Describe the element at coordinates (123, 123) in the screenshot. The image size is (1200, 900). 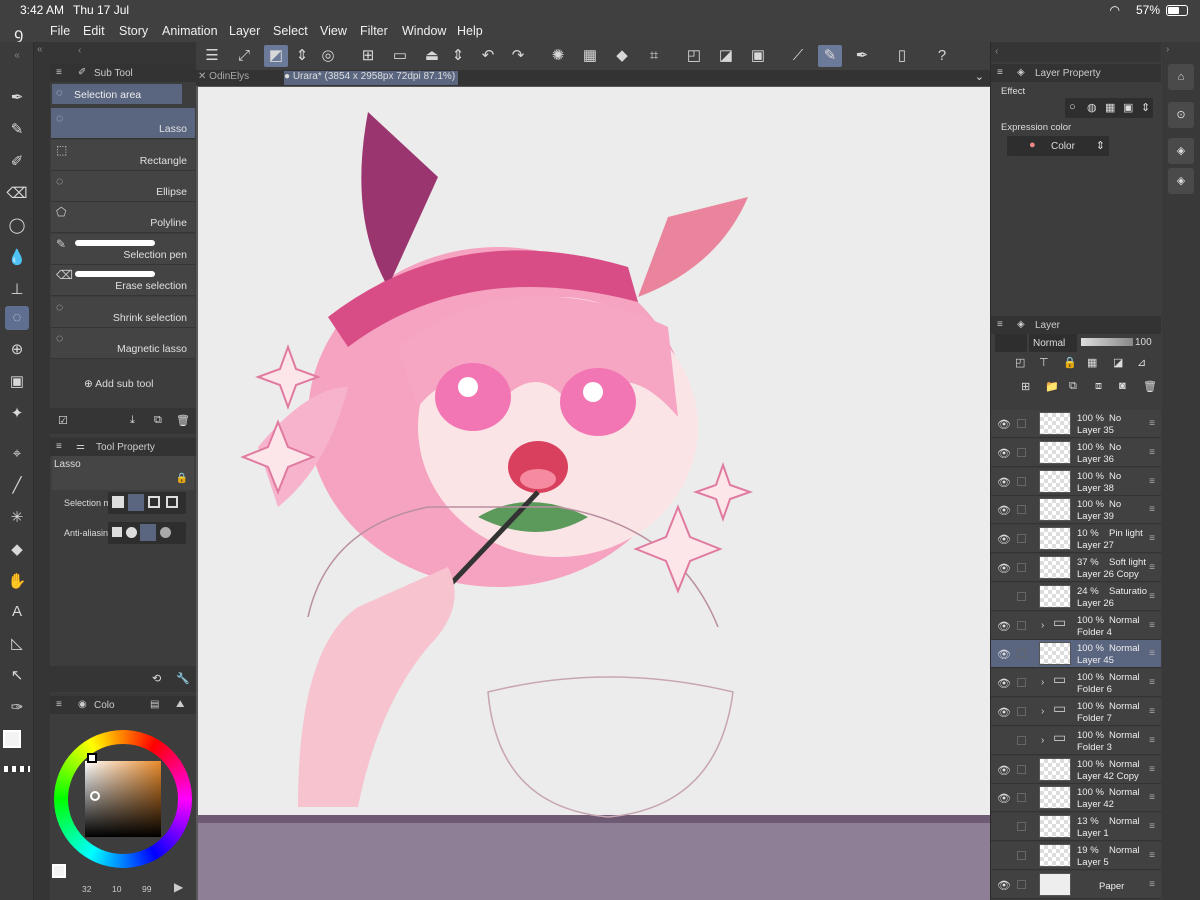
I see `subtool-lasso: ◌ Lasso` at that location.